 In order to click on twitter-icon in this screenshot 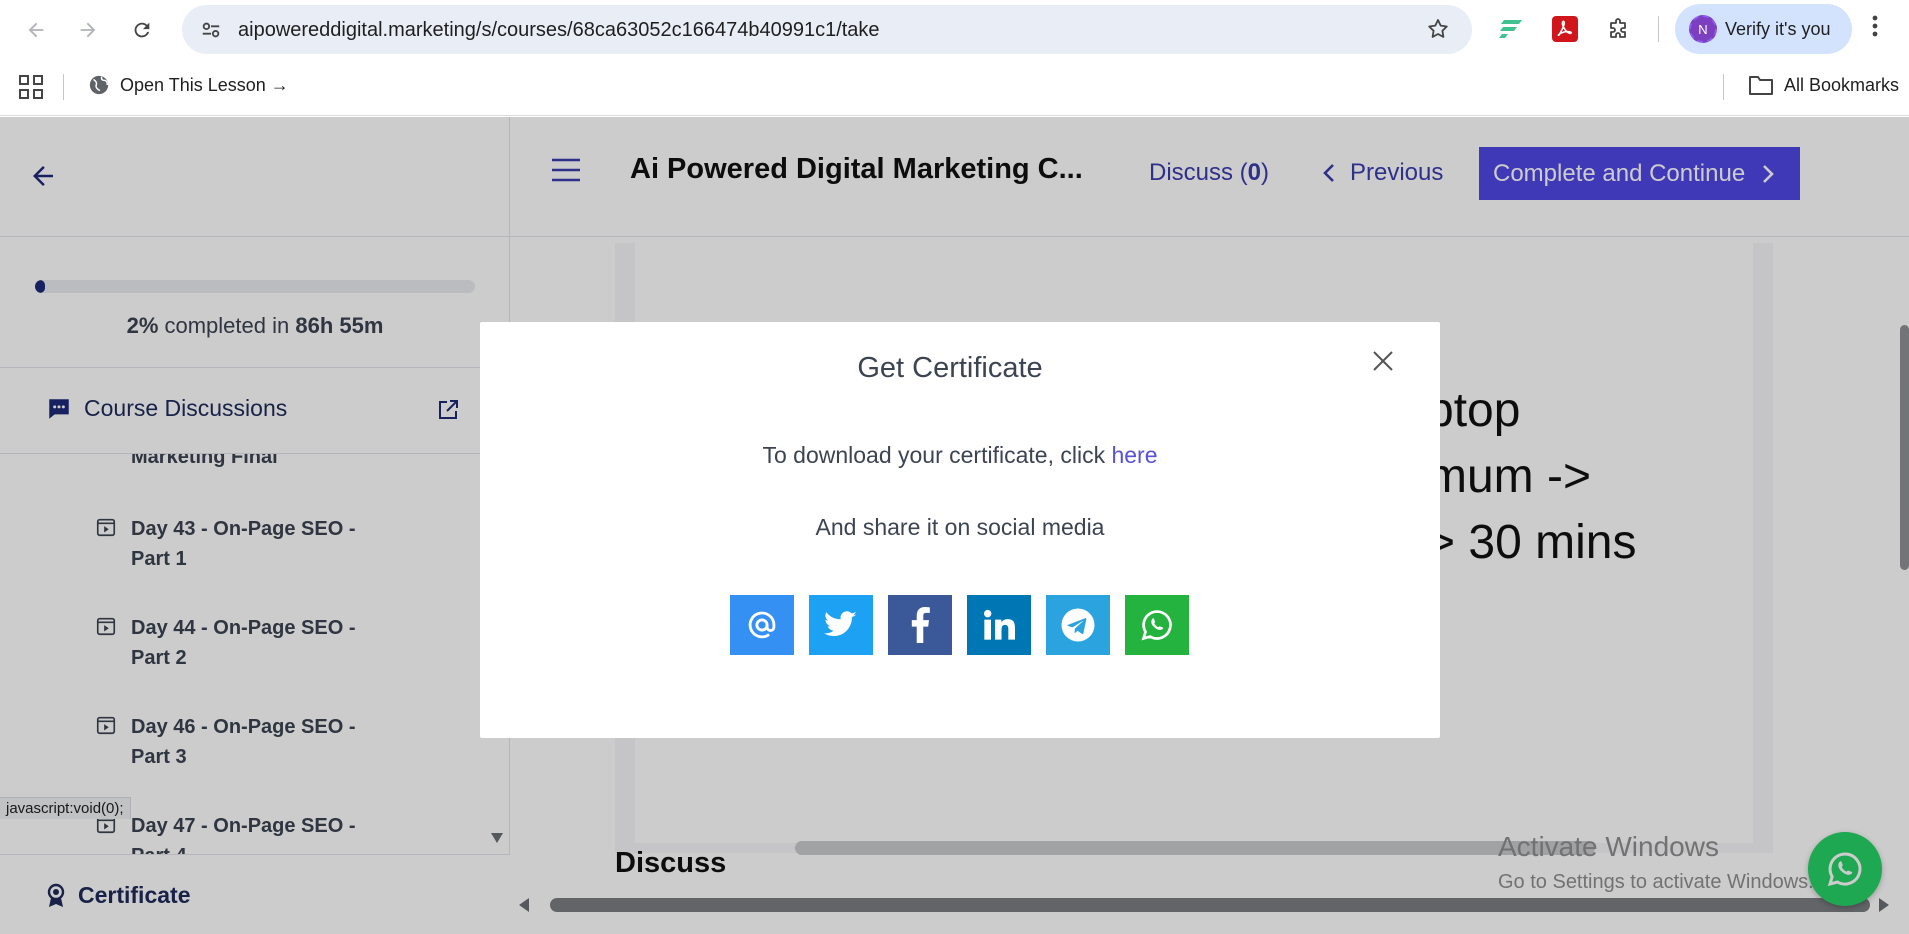, I will do `click(840, 624)`.